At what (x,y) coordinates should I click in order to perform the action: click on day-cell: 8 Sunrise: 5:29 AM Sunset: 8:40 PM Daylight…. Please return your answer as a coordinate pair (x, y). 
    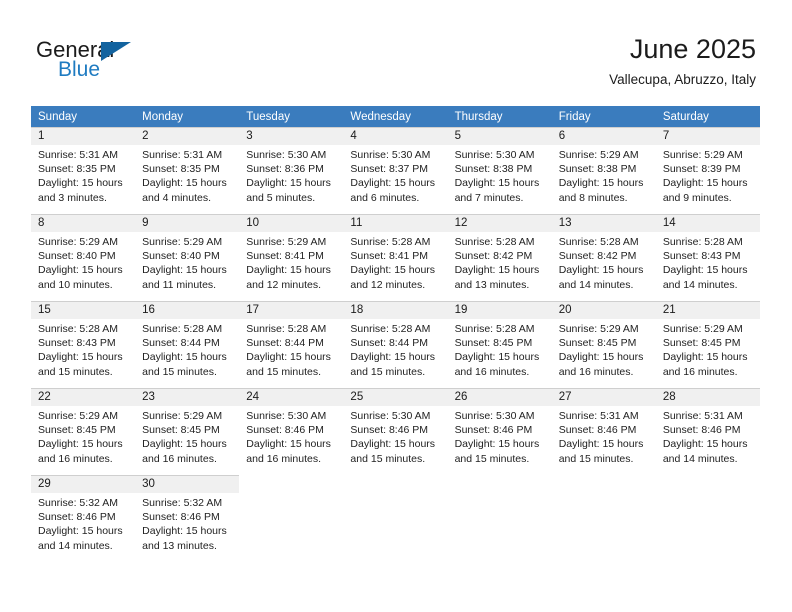
    Looking at the image, I should click on (83, 257).